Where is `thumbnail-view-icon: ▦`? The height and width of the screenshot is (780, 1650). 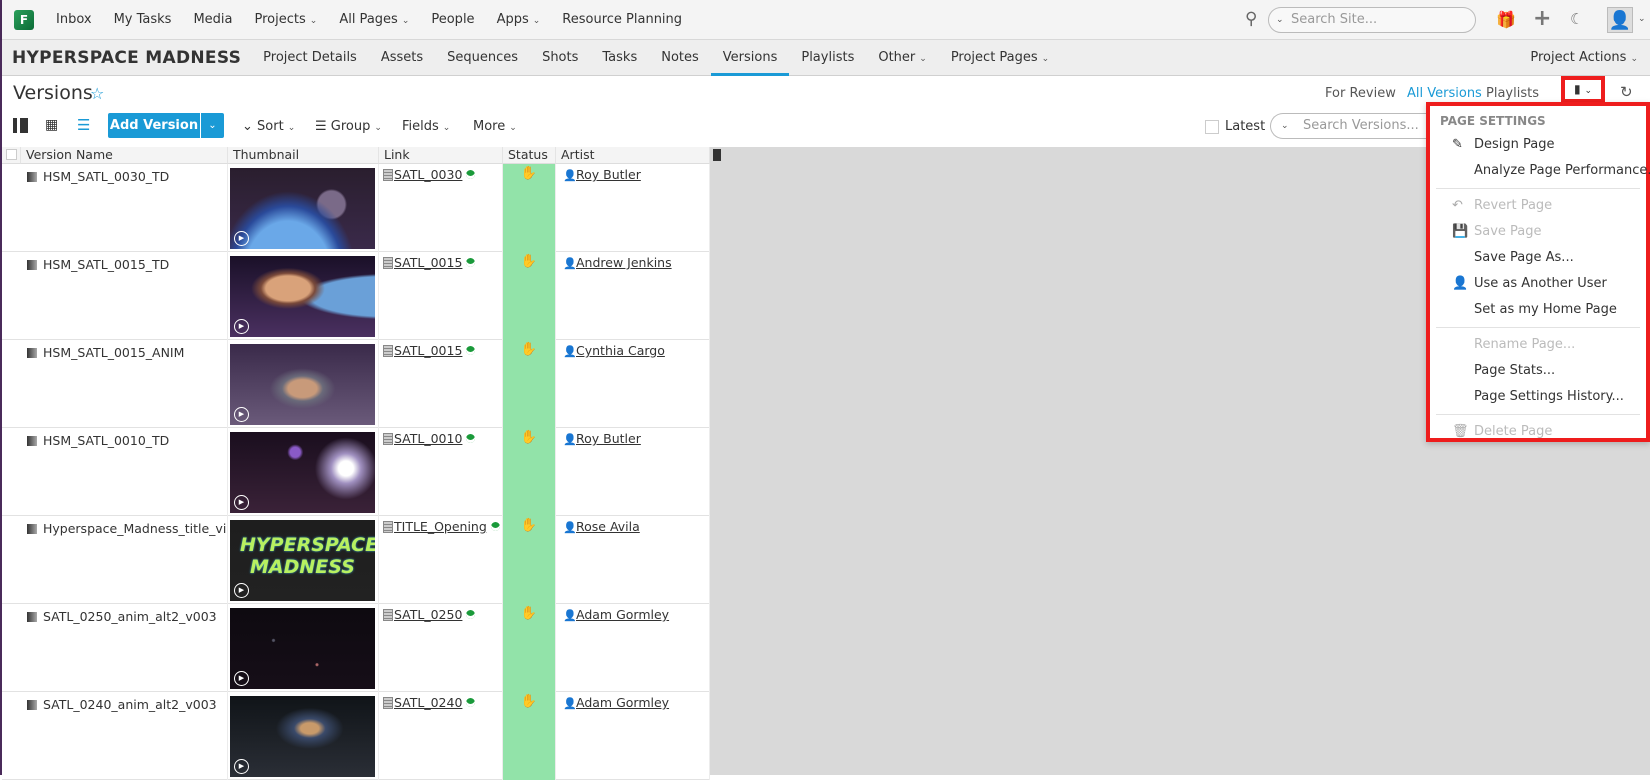
thumbnail-view-icon: ▦ is located at coordinates (51, 125).